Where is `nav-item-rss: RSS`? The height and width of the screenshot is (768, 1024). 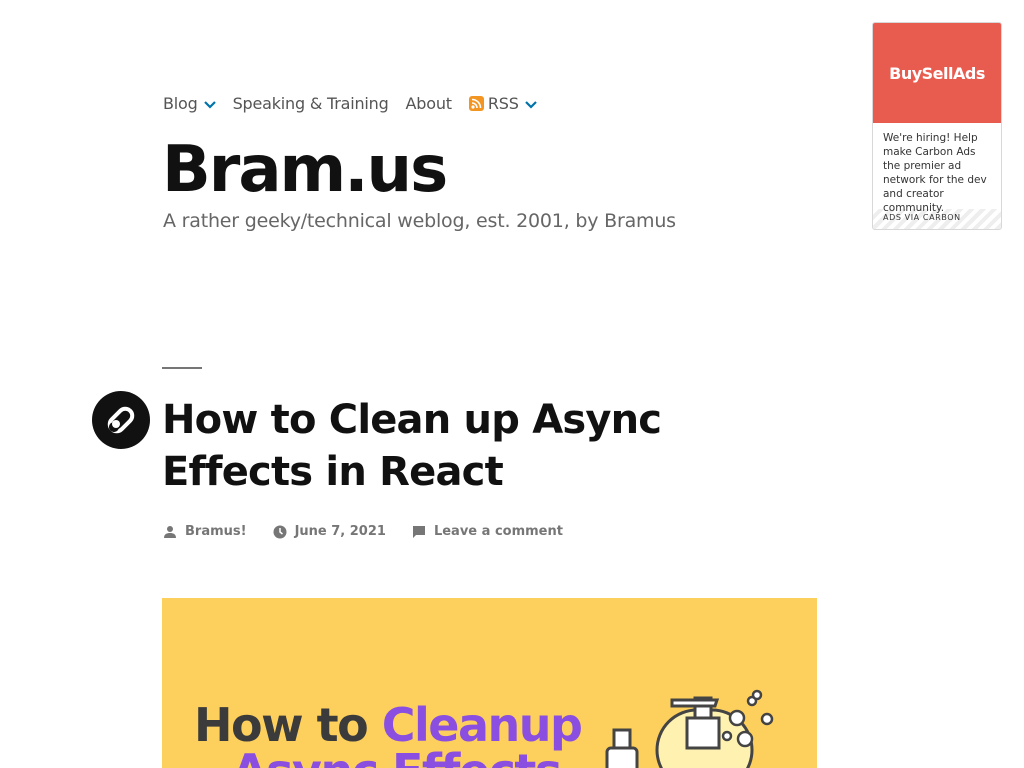 nav-item-rss: RSS is located at coordinates (502, 103).